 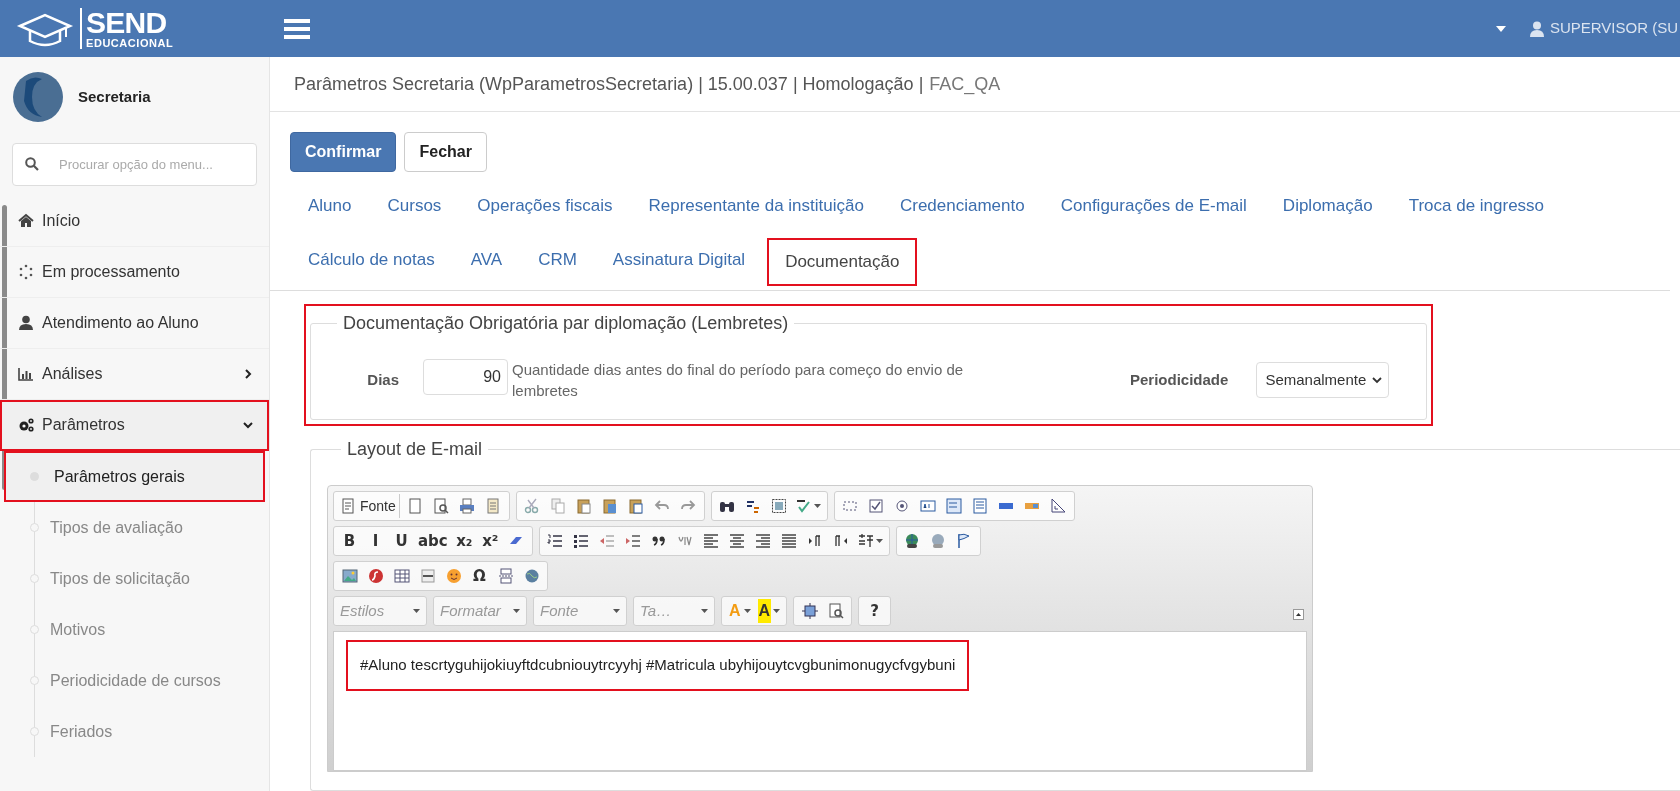 What do you see at coordinates (557, 260) in the screenshot?
I see `tab: CRM` at bounding box center [557, 260].